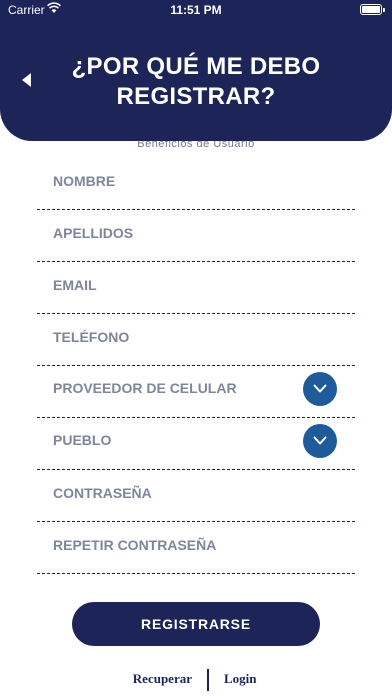  I want to click on page-title: ¿POR QUÉ ME DEBO REGISTRAR?, so click(196, 82).